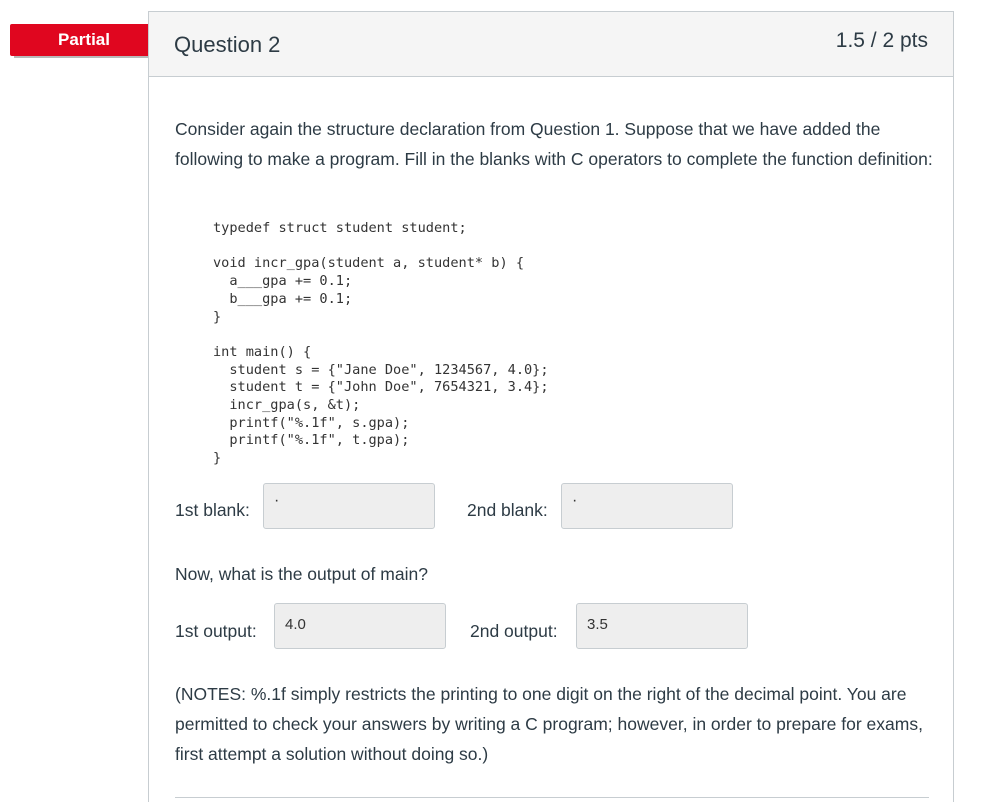 The image size is (995, 802). I want to click on code-line: printf("%.1f", t.gpa);, so click(311, 440).